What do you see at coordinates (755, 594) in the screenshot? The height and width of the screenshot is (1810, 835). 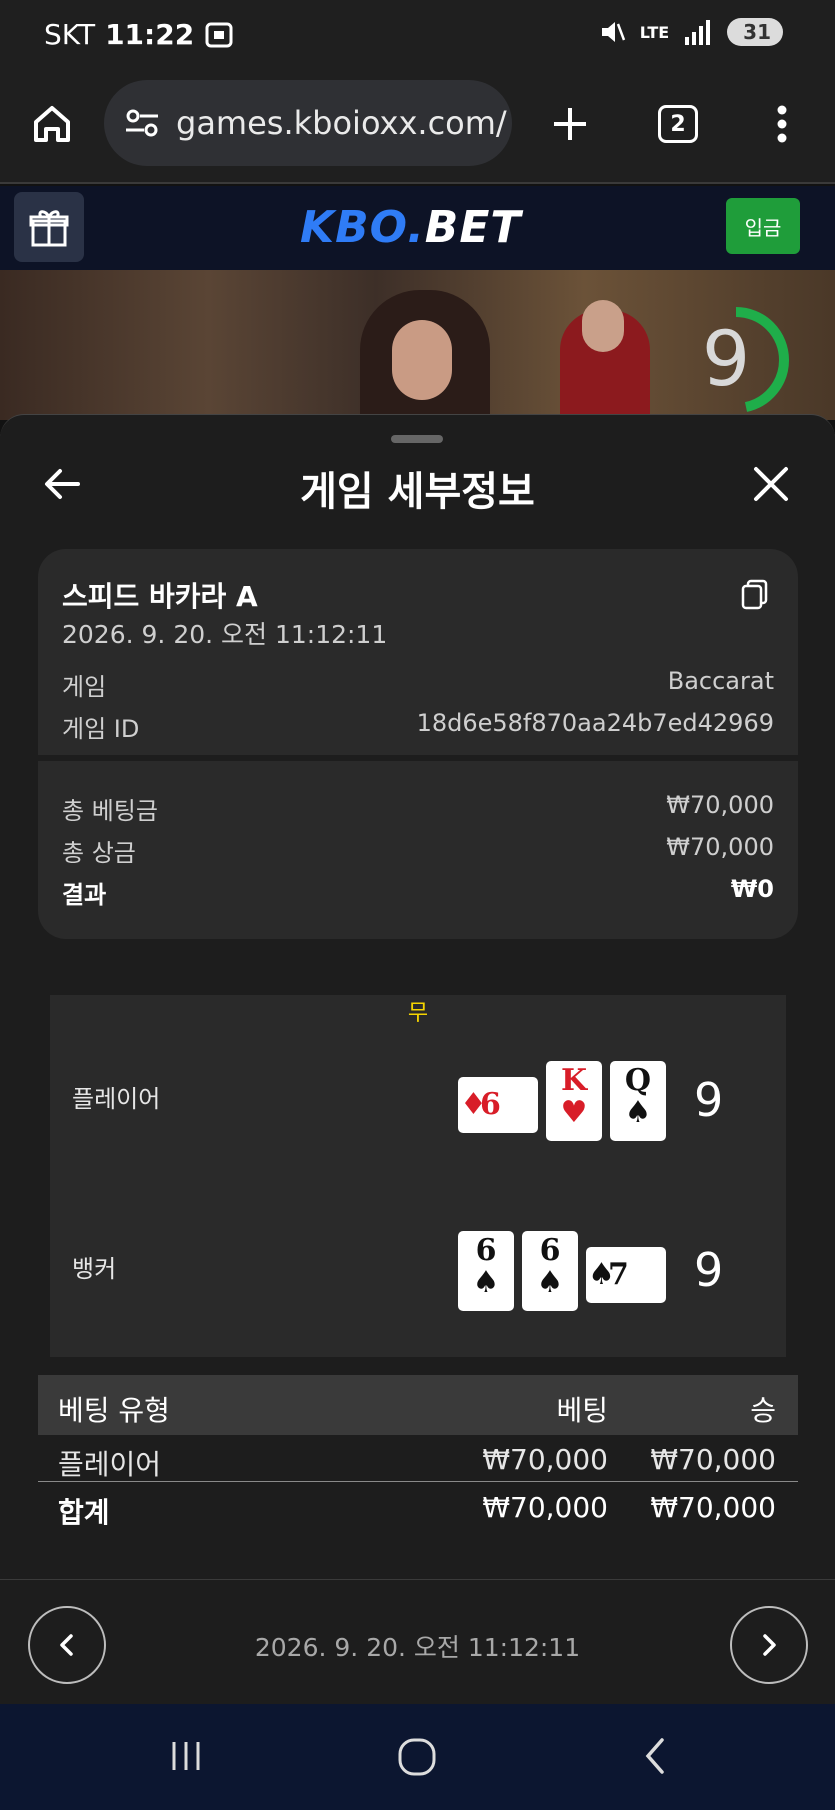 I see `copy-icon` at bounding box center [755, 594].